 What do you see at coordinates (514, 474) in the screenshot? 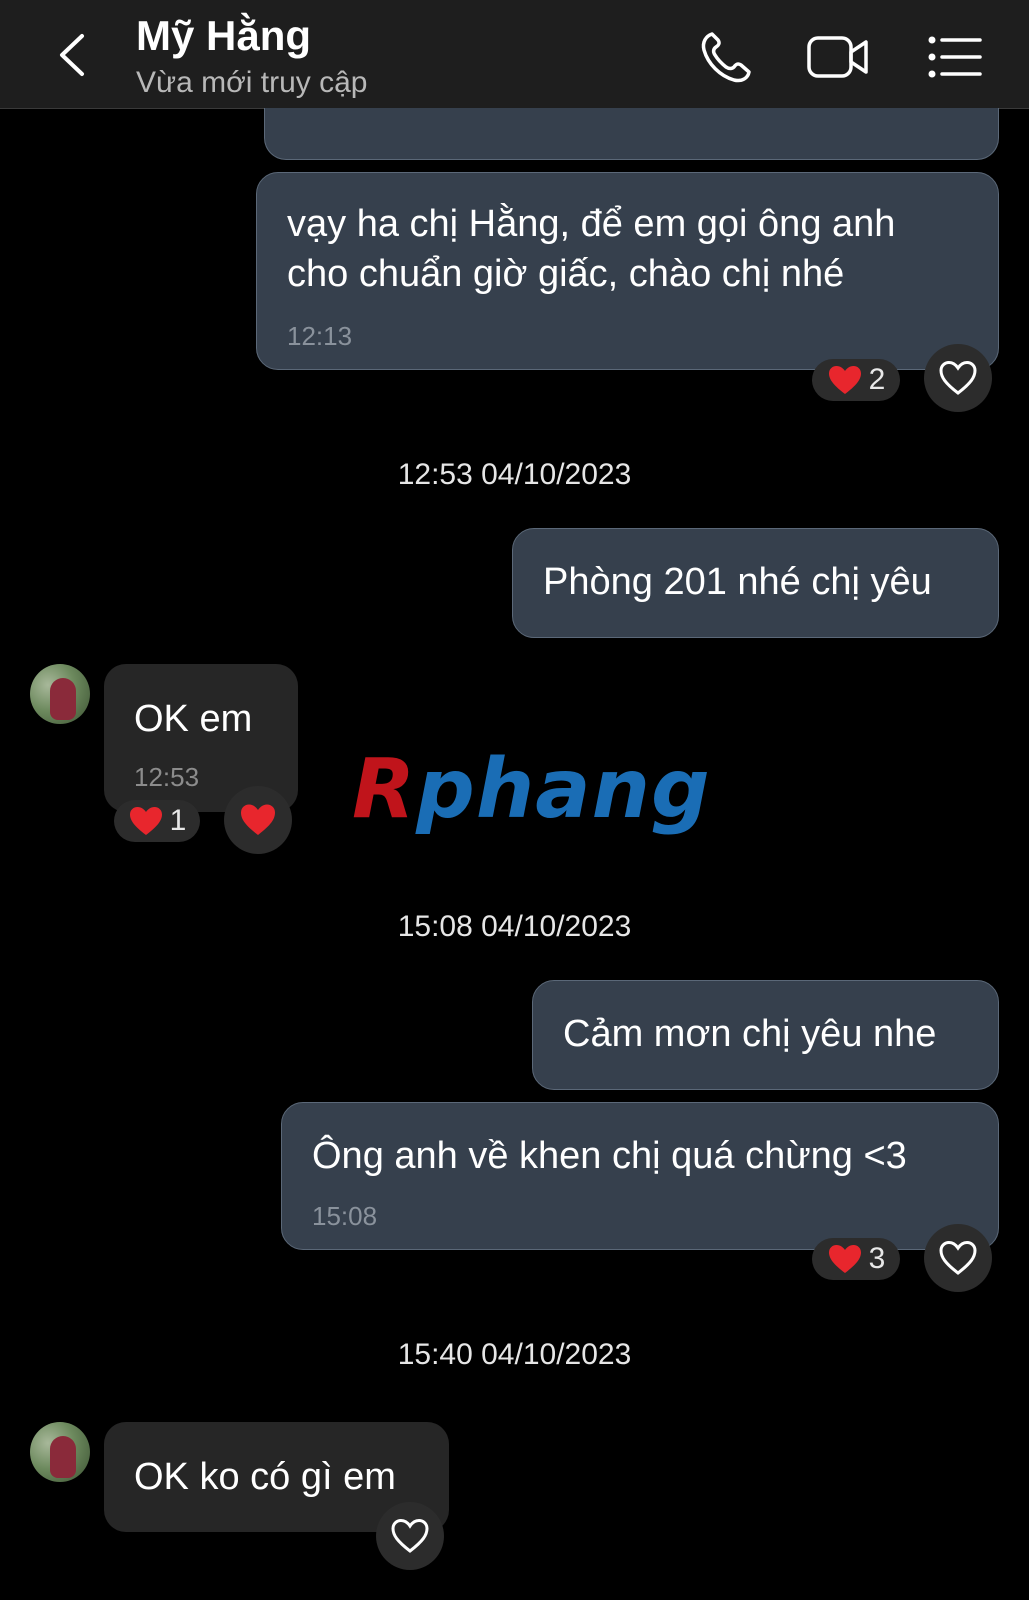
I see `date-separator: 12:53 04/10/2023` at bounding box center [514, 474].